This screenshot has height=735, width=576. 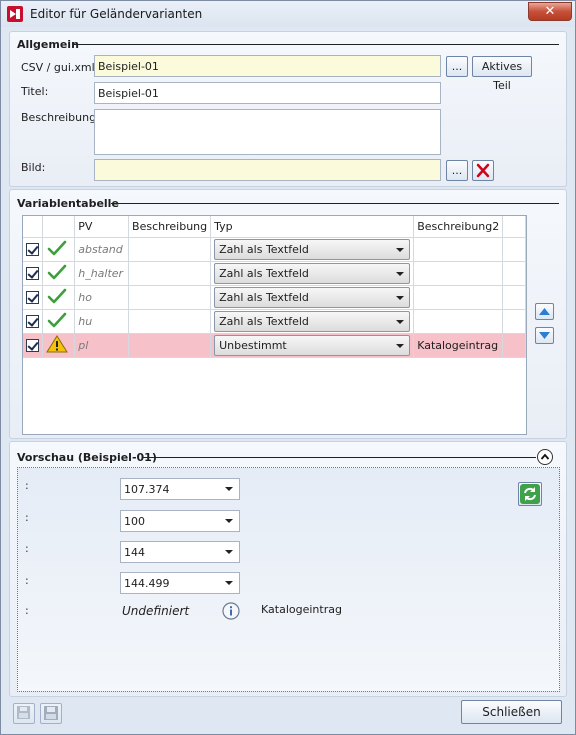 I want to click on preview-note: Katalogeintrag, so click(x=301, y=609).